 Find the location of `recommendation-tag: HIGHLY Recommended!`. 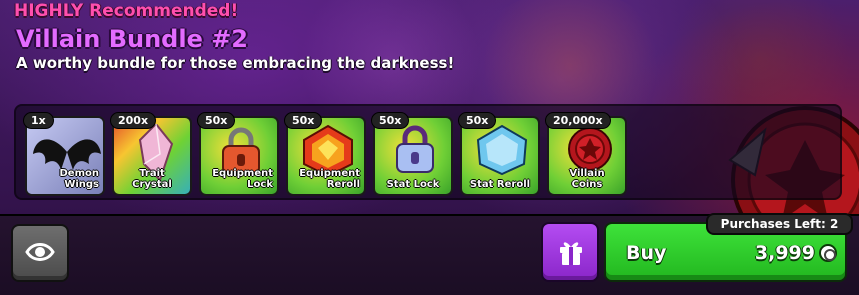

recommendation-tag: HIGHLY Recommended! is located at coordinates (126, 11).